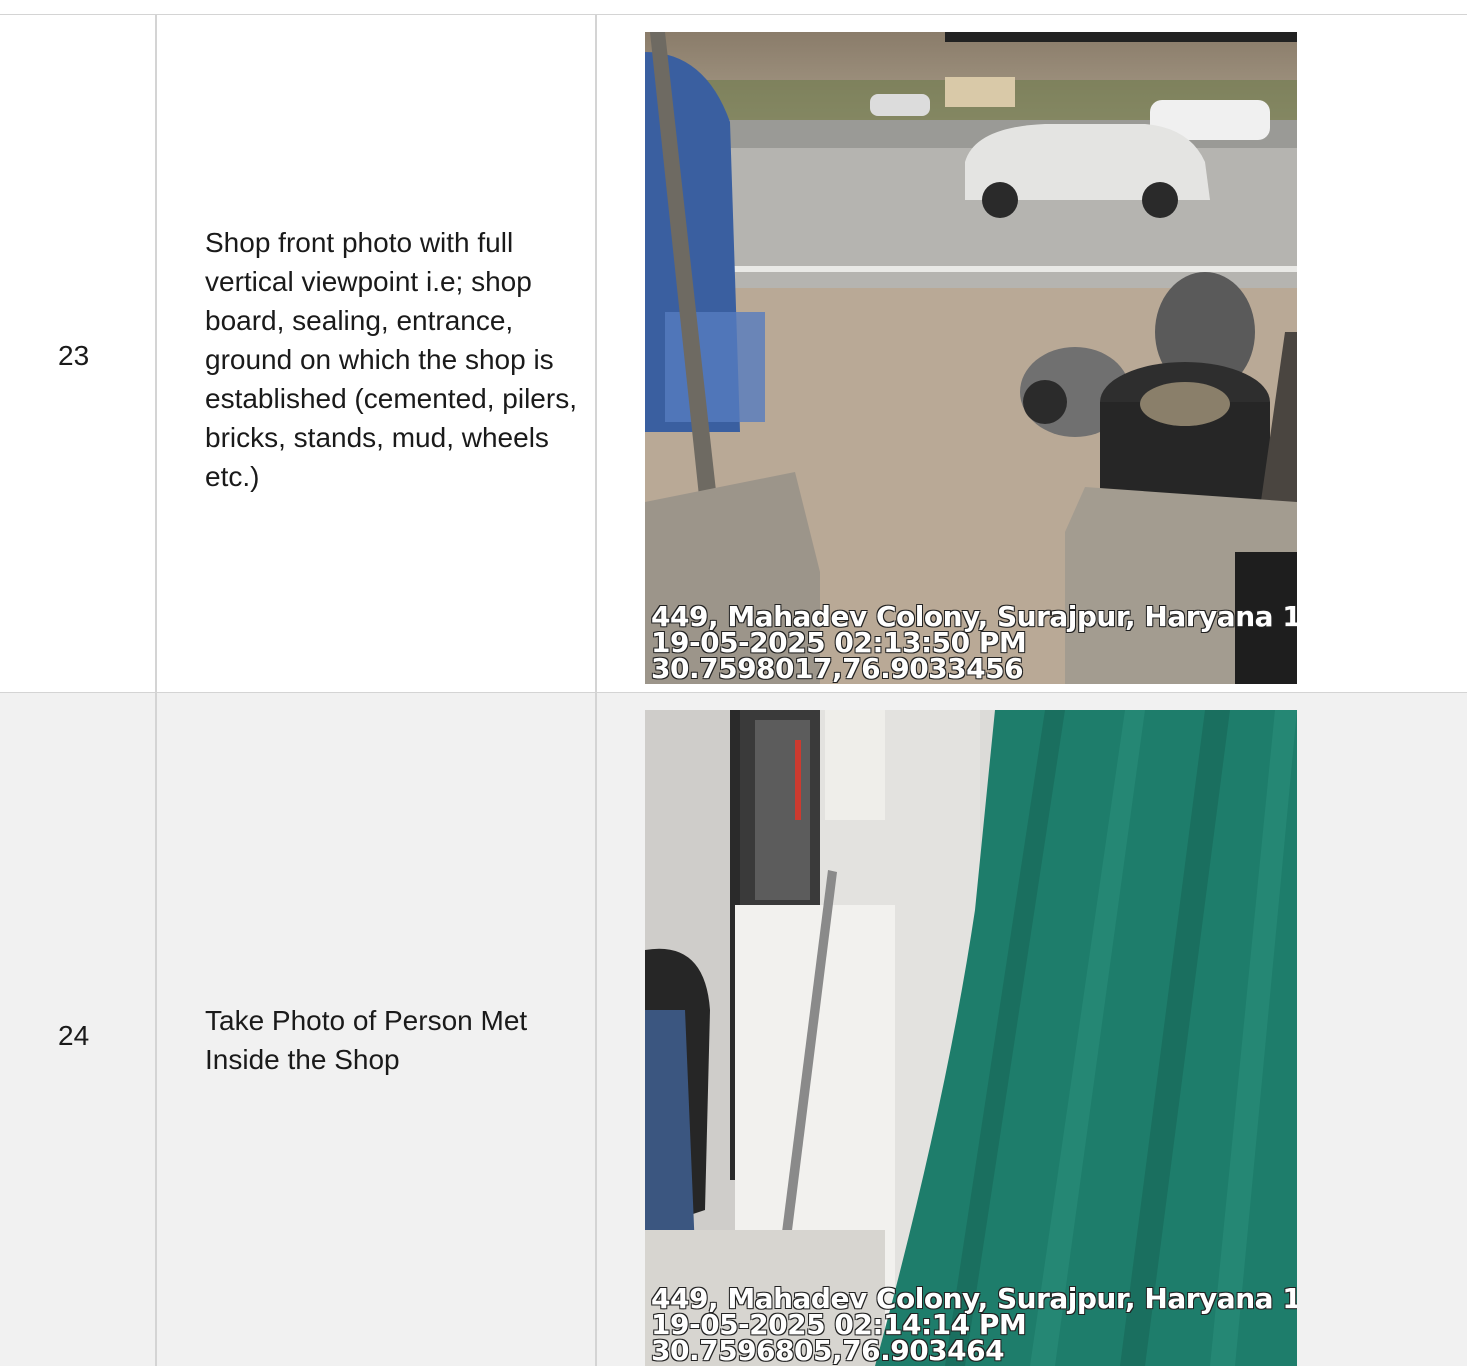  I want to click on geotag-coordinates: 30.7596805,76.903464, so click(828, 1350).